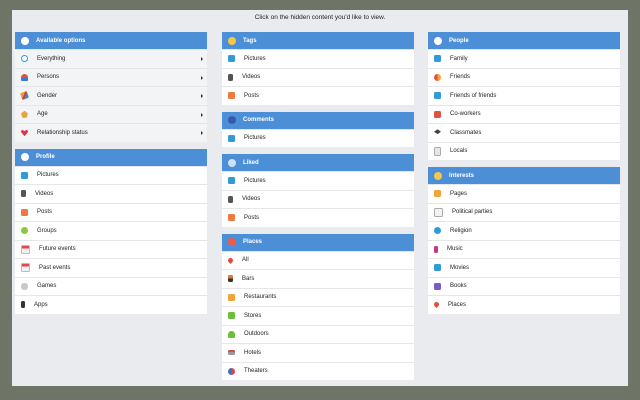  I want to click on liked-panel: Liked Pictures Videos Posts, so click(318, 190).